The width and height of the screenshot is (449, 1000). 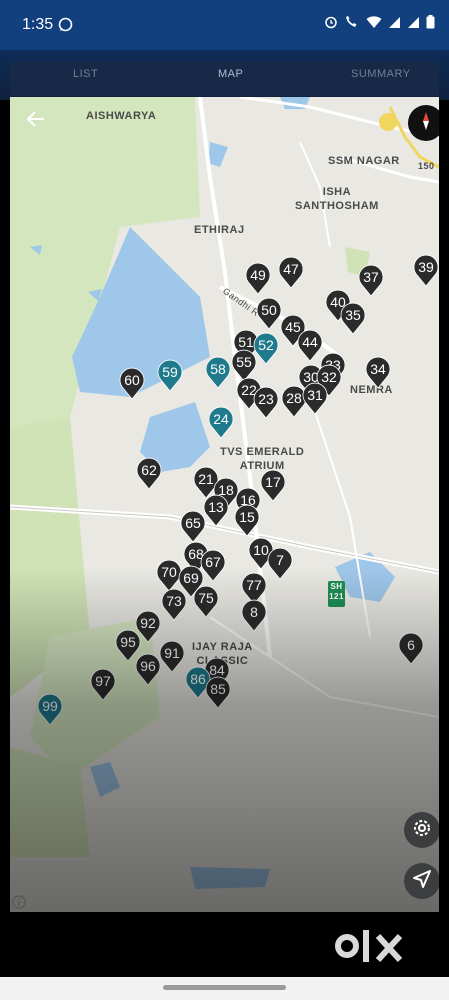 I want to click on battery-icon, so click(x=430, y=24).